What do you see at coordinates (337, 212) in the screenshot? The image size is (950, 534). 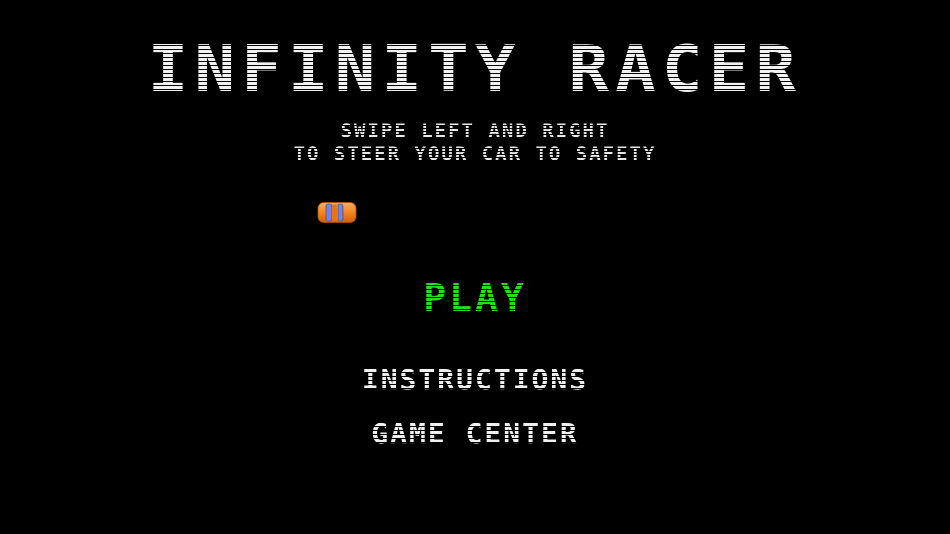 I see `car-icon` at bounding box center [337, 212].